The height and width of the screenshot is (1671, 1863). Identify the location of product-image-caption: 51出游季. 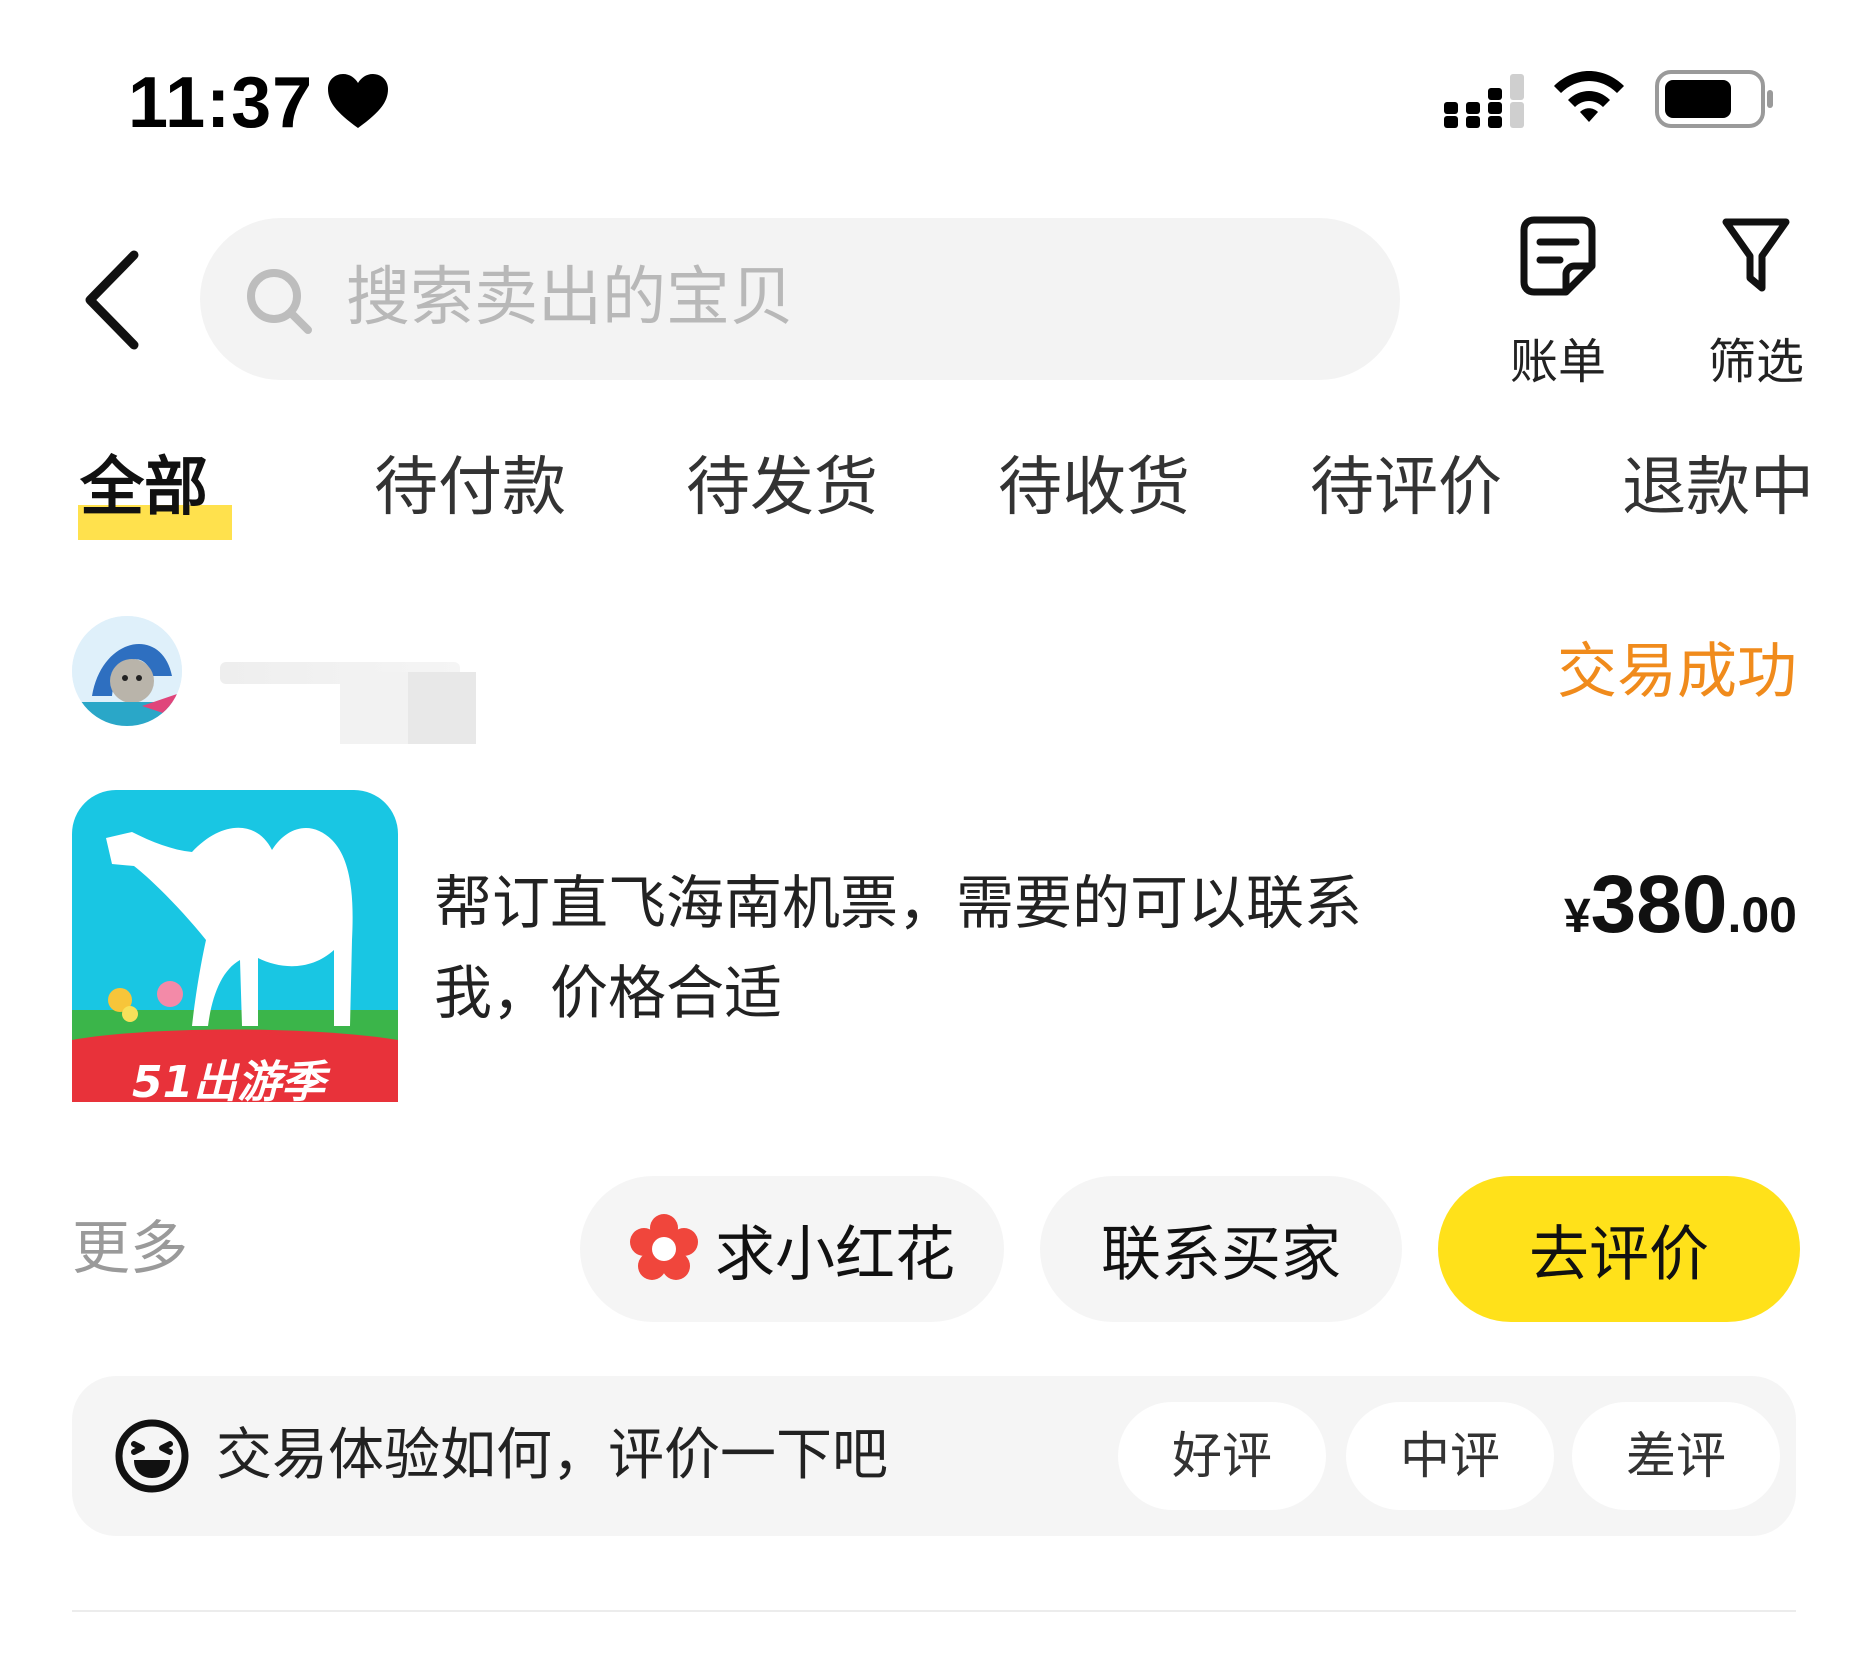
(229, 1079).